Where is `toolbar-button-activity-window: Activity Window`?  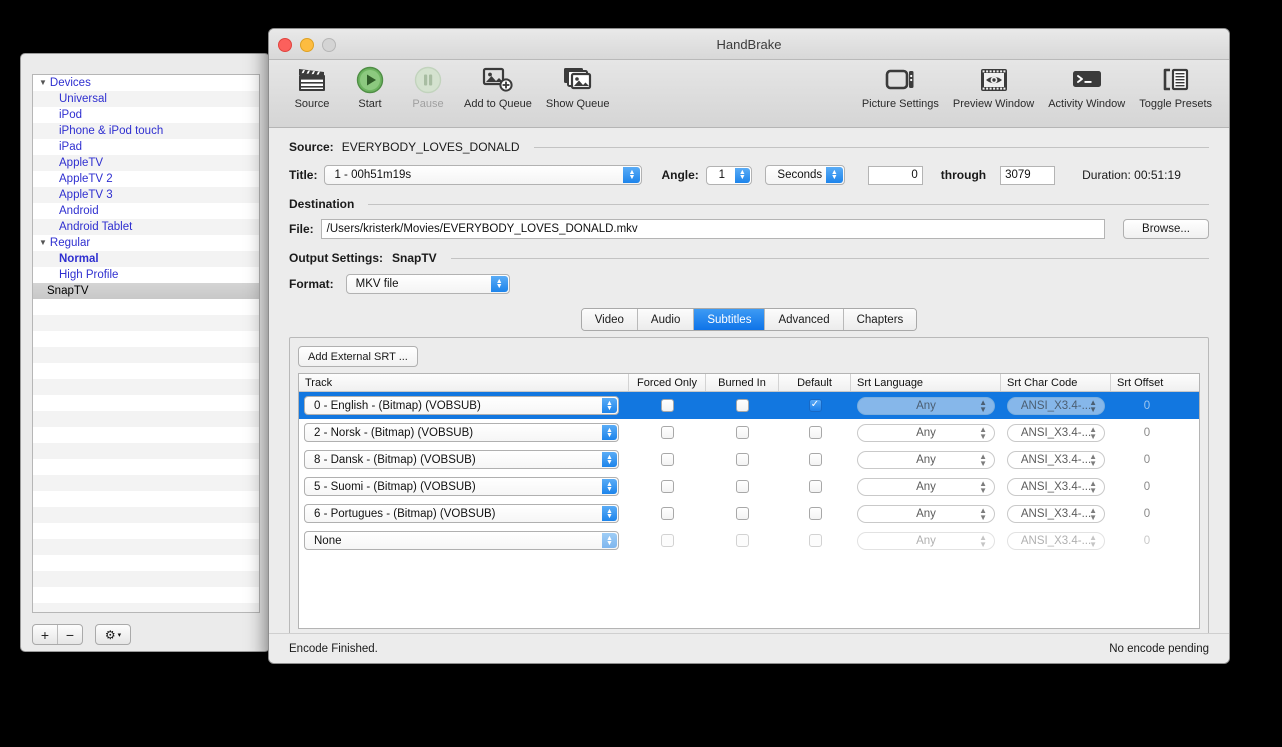 toolbar-button-activity-window: Activity Window is located at coordinates (1086, 87).